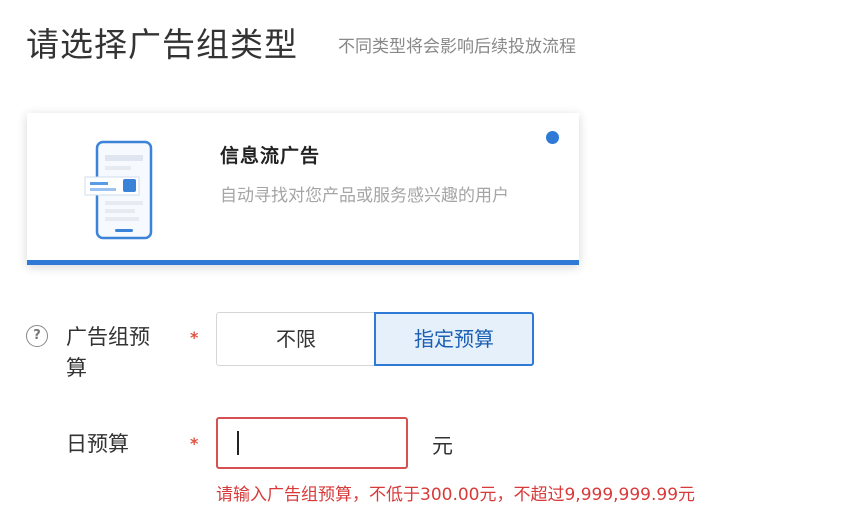 This screenshot has width=860, height=532. What do you see at coordinates (108, 352) in the screenshot?
I see `budget-label: 广告组预算` at bounding box center [108, 352].